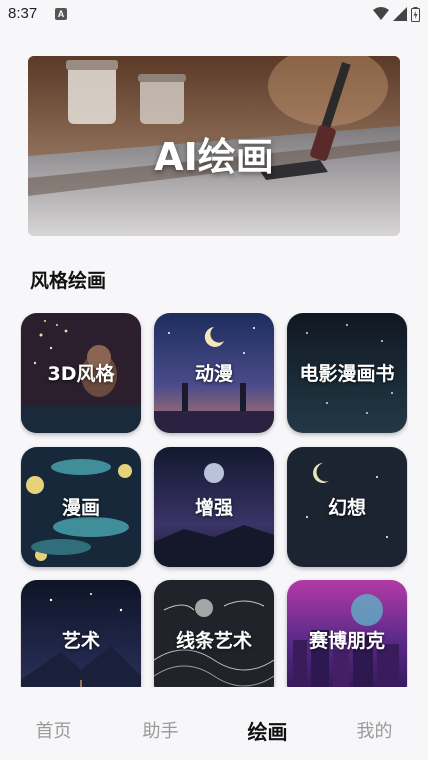  I want to click on wifi-icon, so click(381, 13).